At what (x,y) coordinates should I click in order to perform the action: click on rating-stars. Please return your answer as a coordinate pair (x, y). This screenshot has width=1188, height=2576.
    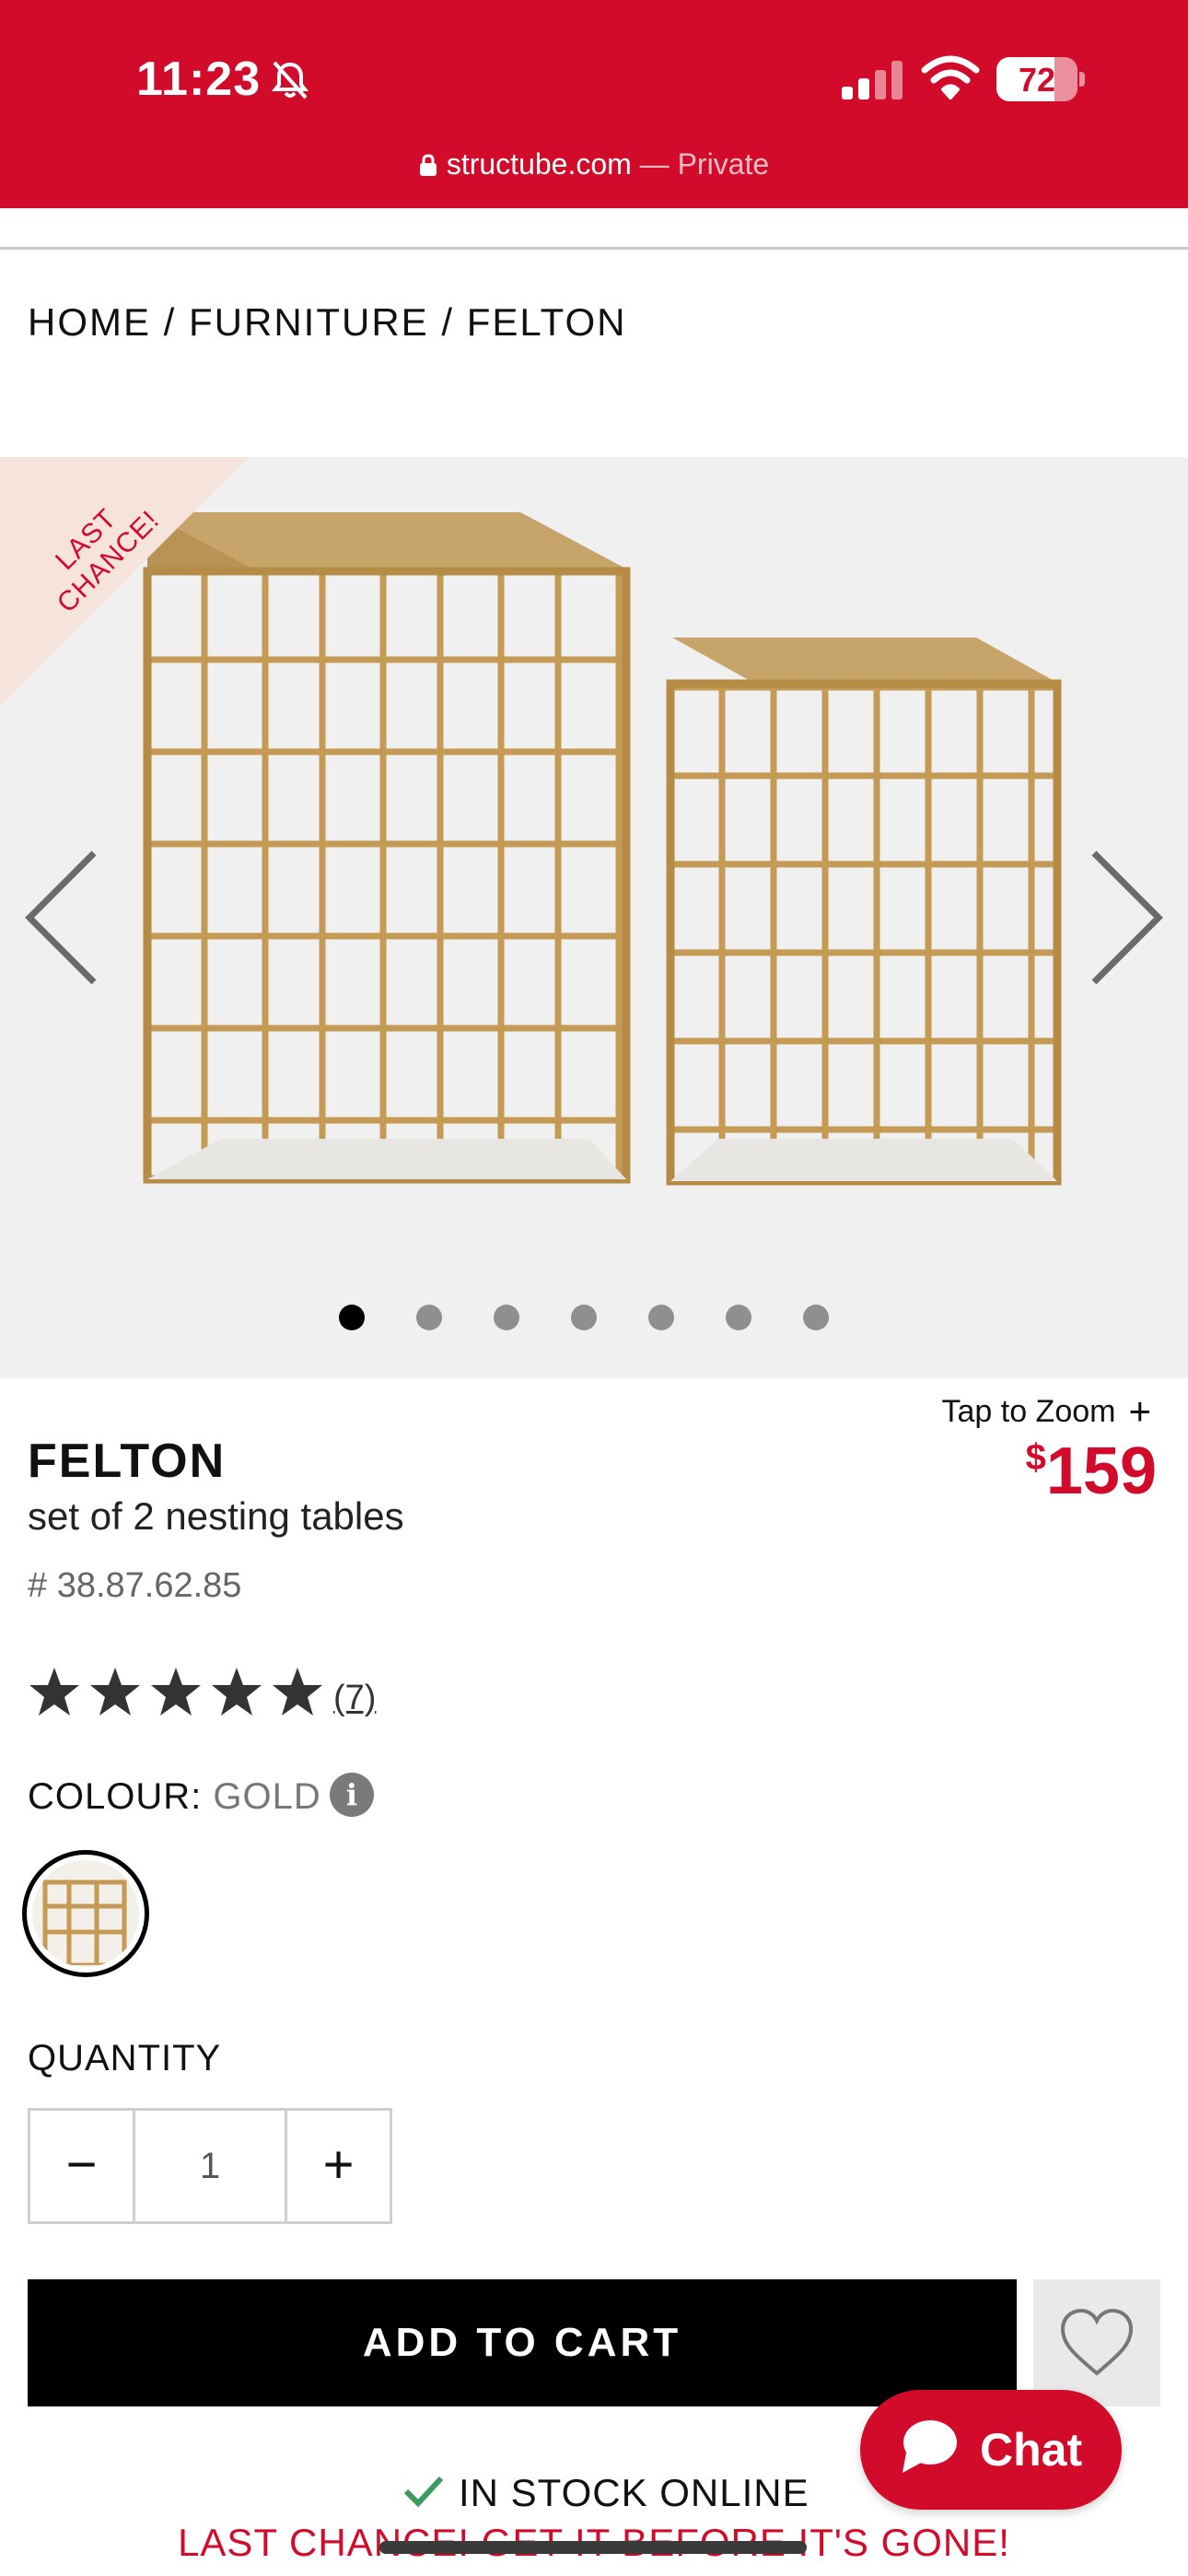
    Looking at the image, I should click on (180, 1698).